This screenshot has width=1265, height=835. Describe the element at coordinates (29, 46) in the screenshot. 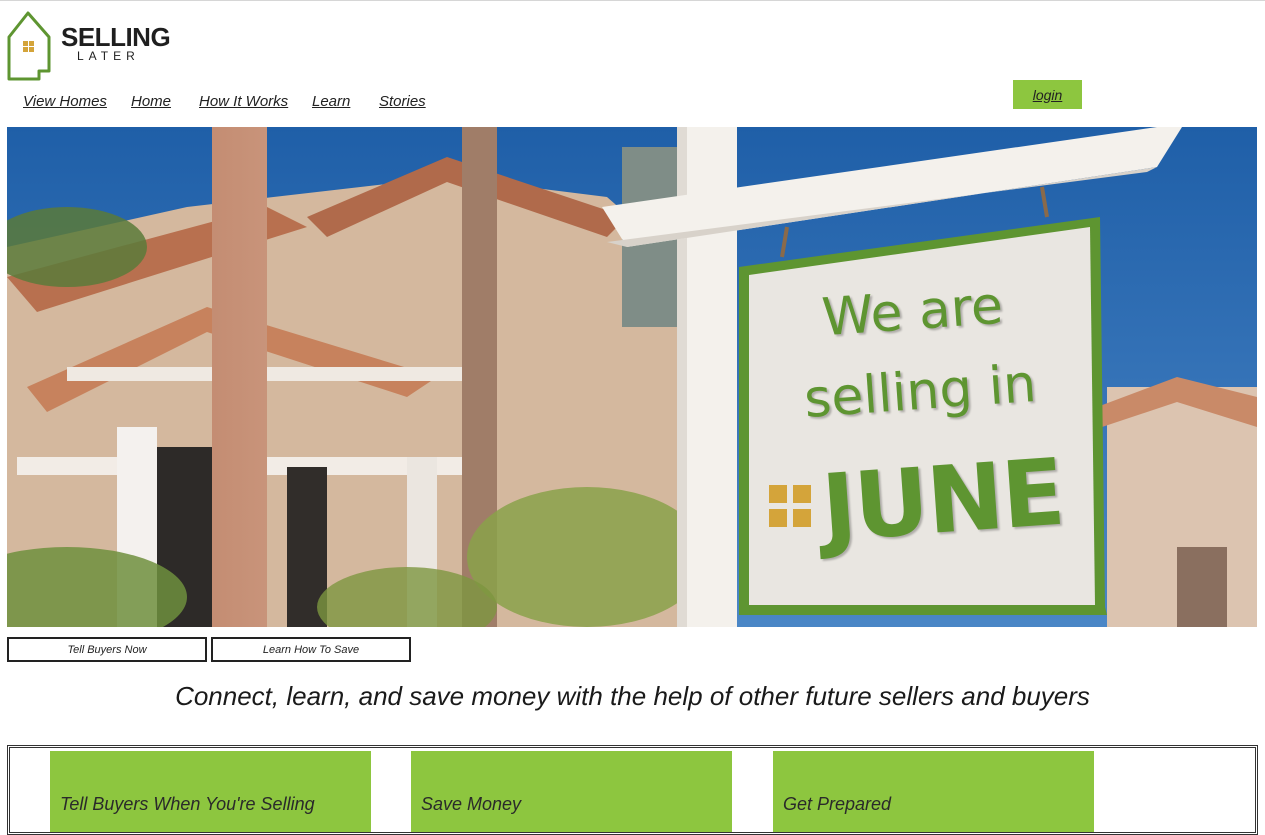

I see `house-icon` at that location.